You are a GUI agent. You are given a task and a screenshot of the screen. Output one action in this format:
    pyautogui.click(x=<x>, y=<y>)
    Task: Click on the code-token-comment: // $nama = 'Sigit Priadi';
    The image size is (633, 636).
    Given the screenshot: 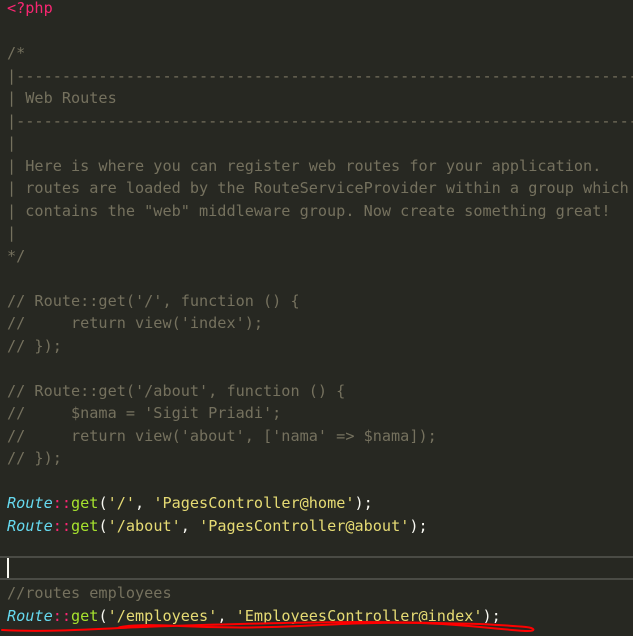 What is the action you would take?
    pyautogui.click(x=144, y=413)
    